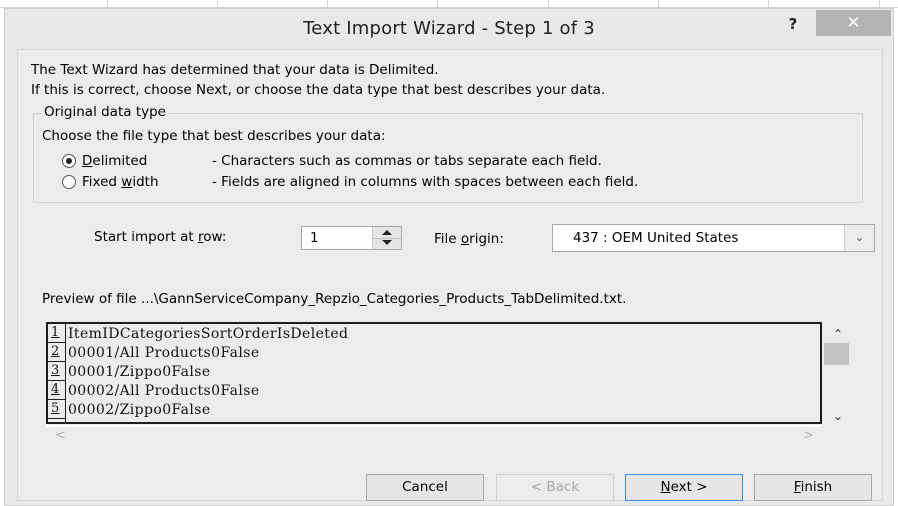 Image resolution: width=898 pixels, height=506 pixels. I want to click on row-text: 00001/Zippo0False, so click(139, 371).